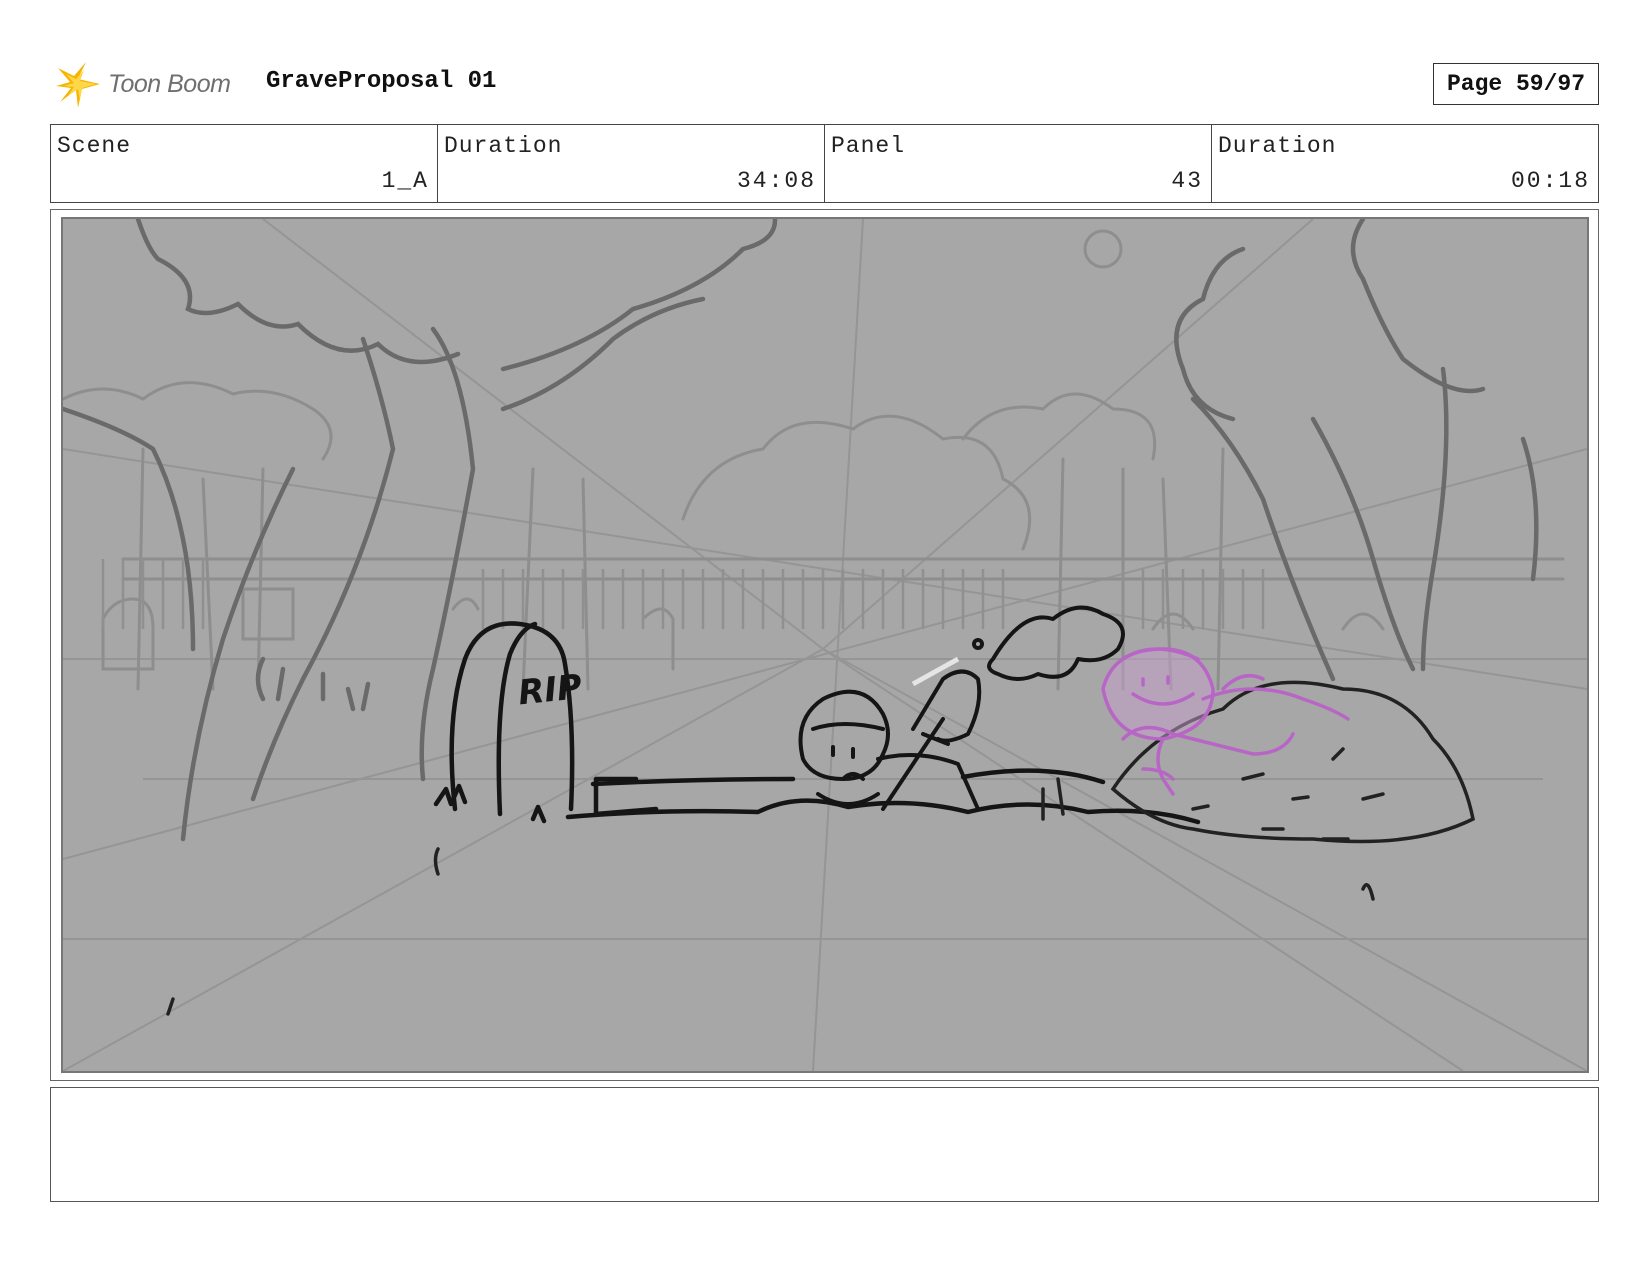  Describe the element at coordinates (1550, 181) in the screenshot. I see `panel-duration-value: 00:18` at that location.